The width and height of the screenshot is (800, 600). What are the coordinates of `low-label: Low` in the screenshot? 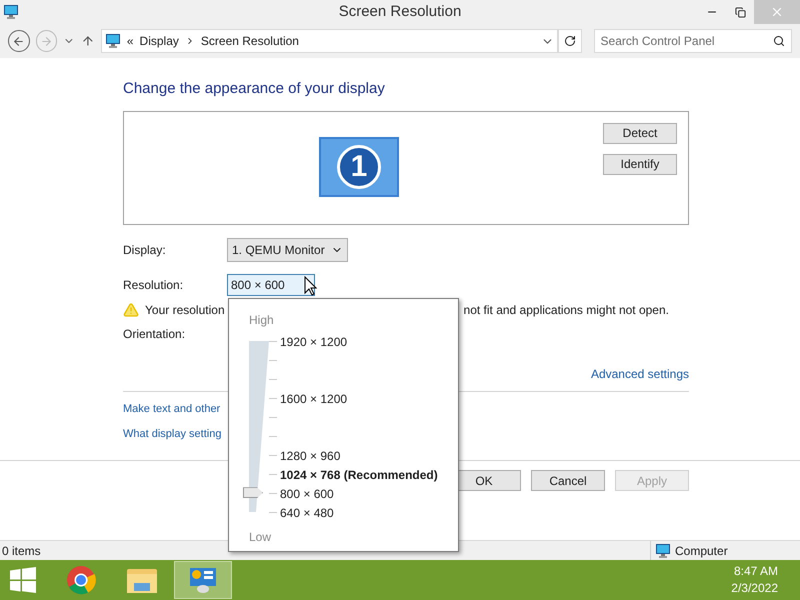 It's located at (260, 537).